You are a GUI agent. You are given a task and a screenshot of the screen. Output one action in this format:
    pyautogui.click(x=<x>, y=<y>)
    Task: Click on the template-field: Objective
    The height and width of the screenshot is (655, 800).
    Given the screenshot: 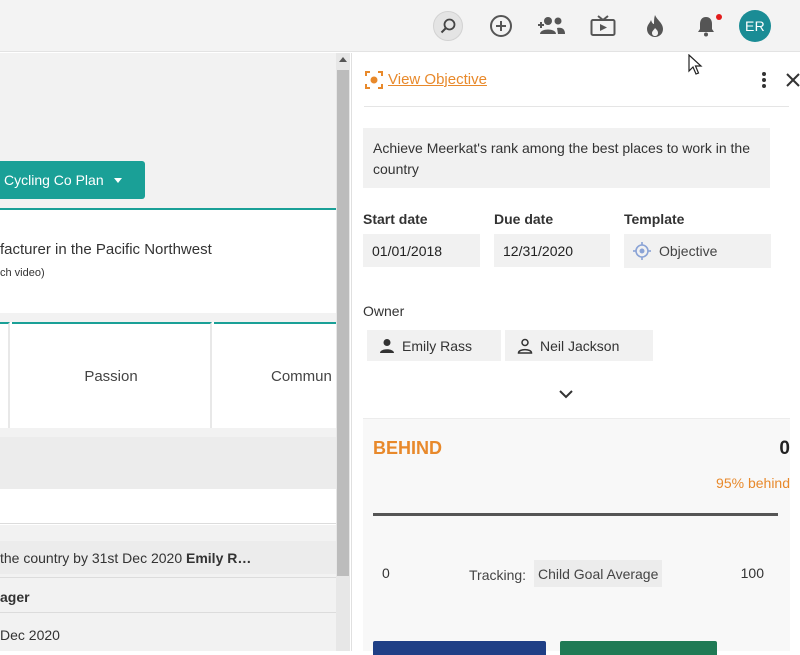 What is the action you would take?
    pyautogui.click(x=697, y=251)
    